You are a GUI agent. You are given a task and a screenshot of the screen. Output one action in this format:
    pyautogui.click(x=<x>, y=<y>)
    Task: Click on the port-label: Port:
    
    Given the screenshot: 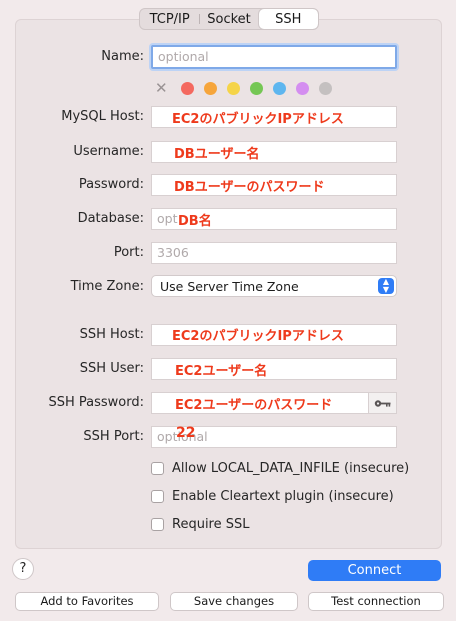 What is the action you would take?
    pyautogui.click(x=128, y=252)
    